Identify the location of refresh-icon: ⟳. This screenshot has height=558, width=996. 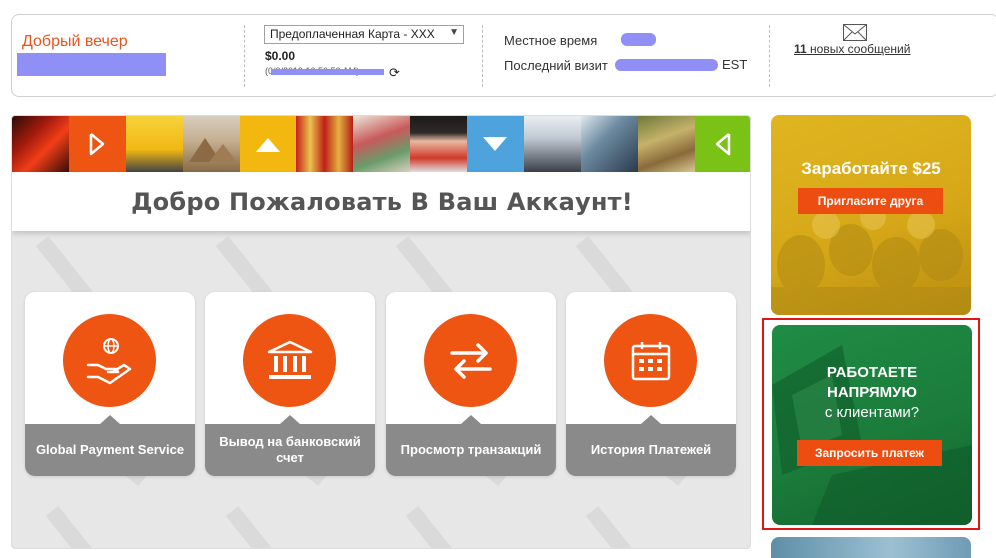
(394, 73).